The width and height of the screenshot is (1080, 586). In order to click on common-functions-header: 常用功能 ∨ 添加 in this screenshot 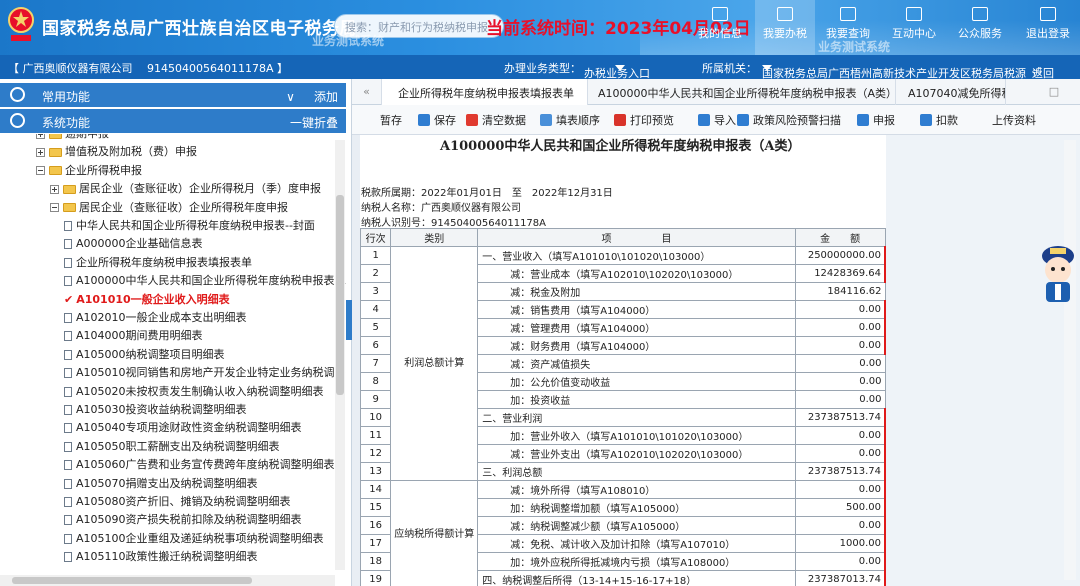, I will do `click(173, 95)`.